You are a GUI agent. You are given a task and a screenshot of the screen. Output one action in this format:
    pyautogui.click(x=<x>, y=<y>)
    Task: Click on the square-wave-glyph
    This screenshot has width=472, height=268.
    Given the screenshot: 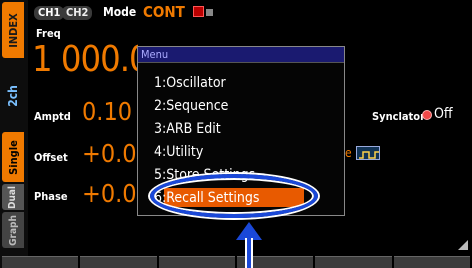 What is the action you would take?
    pyautogui.click(x=369, y=155)
    